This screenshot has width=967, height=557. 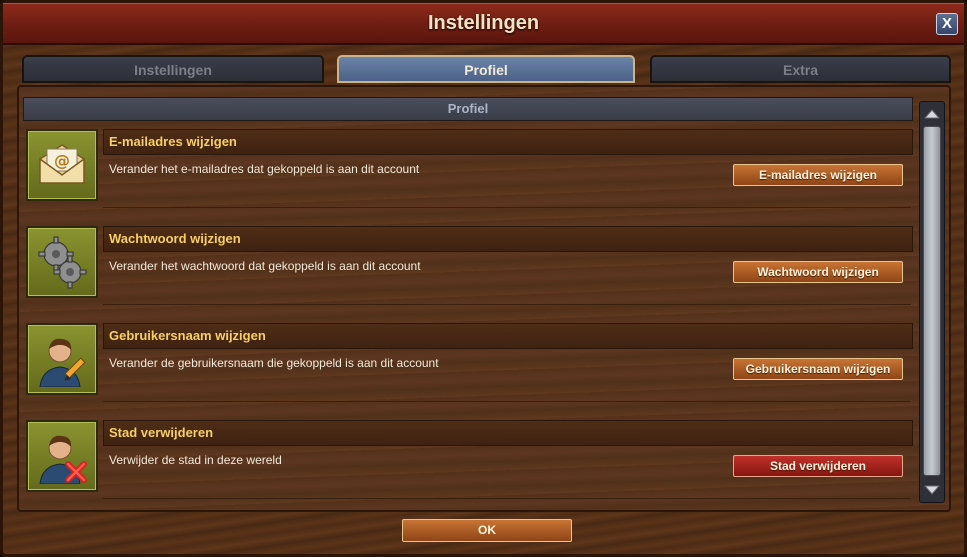 I want to click on scrollbar, so click(x=932, y=302).